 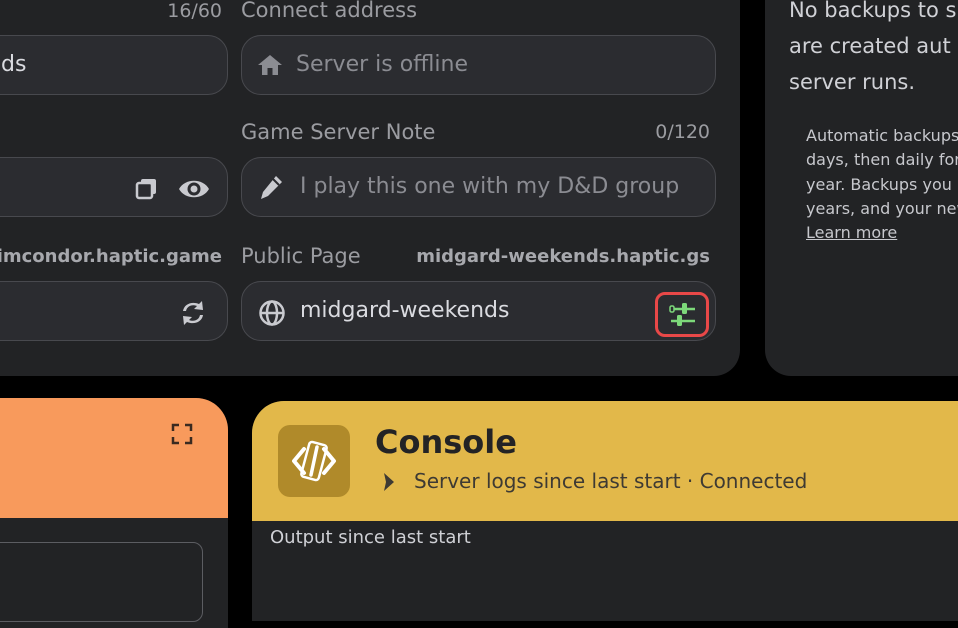 What do you see at coordinates (851, 233) in the screenshot?
I see `learn-more-link: Learn more` at bounding box center [851, 233].